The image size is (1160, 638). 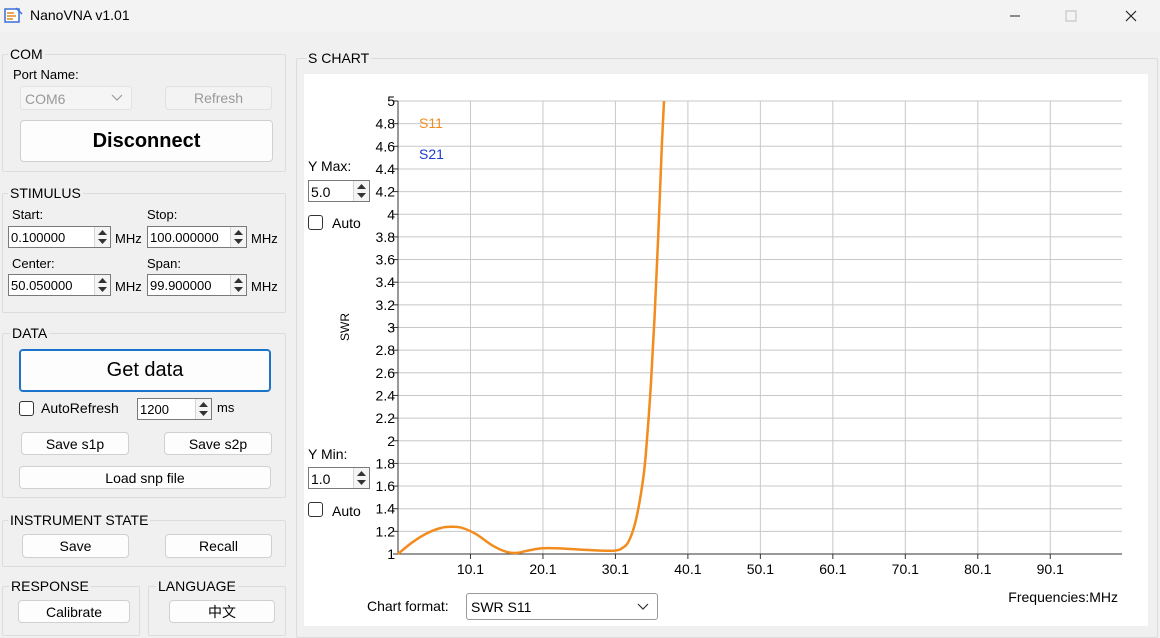 I want to click on ymax-spinner, so click(x=361, y=191).